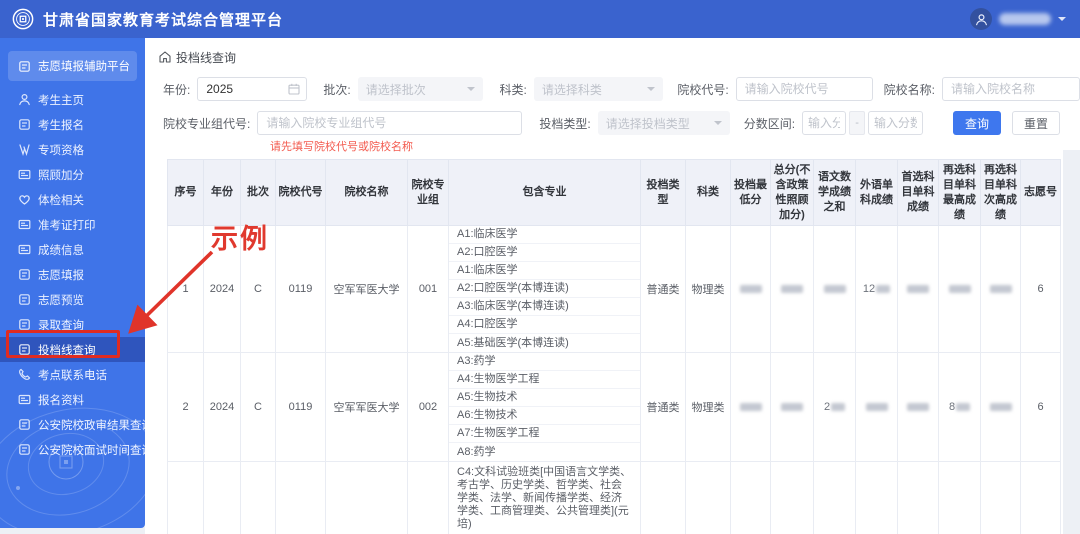 This screenshot has height=534, width=1080. What do you see at coordinates (300, 497) in the screenshot?
I see `college-code-cell` at bounding box center [300, 497].